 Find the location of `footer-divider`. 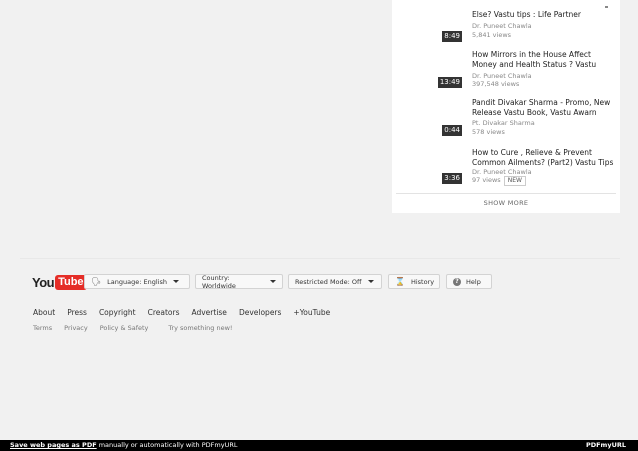

footer-divider is located at coordinates (320, 258).